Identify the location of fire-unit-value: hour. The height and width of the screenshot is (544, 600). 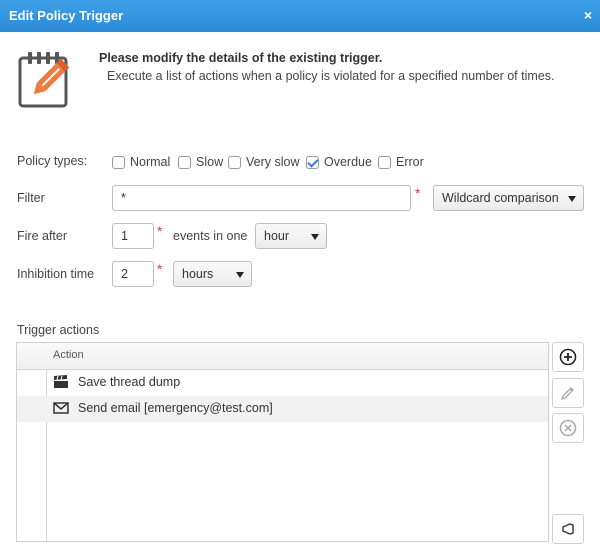
(277, 236).